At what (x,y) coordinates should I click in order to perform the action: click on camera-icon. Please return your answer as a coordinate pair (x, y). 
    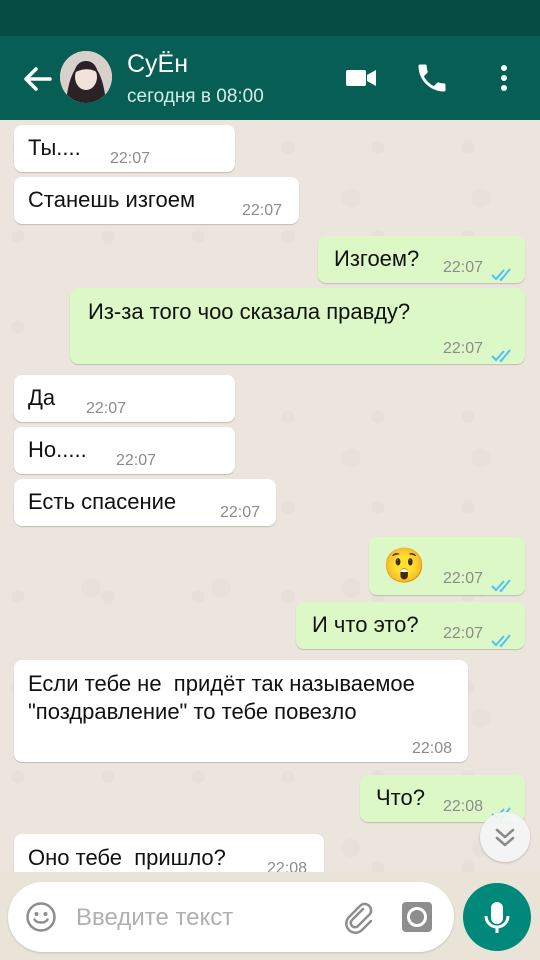
    Looking at the image, I should click on (417, 917).